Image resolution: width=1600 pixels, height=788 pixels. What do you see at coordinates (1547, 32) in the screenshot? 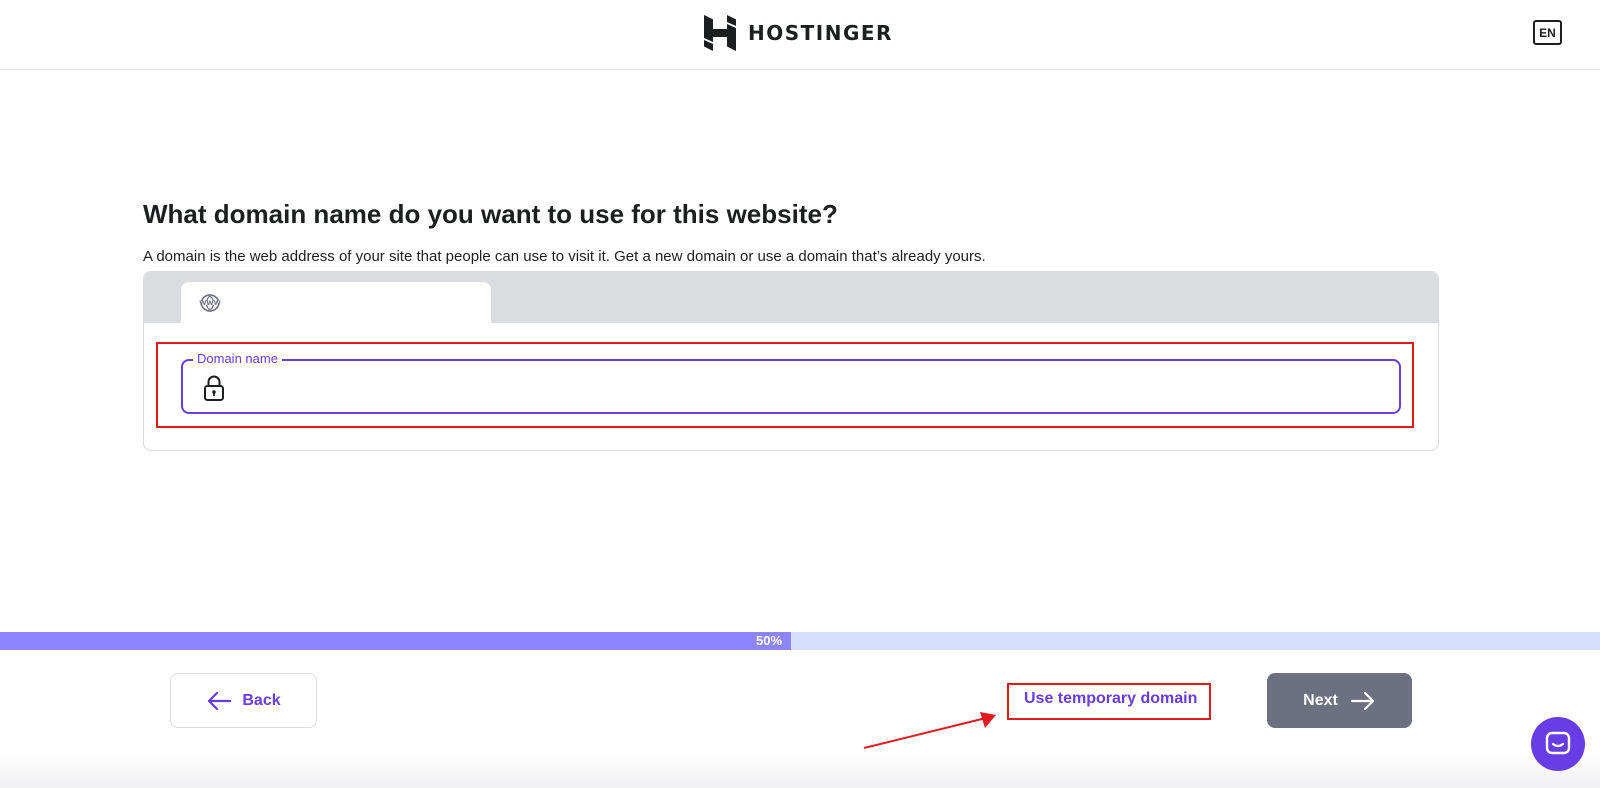
I see `language-selector: EN` at bounding box center [1547, 32].